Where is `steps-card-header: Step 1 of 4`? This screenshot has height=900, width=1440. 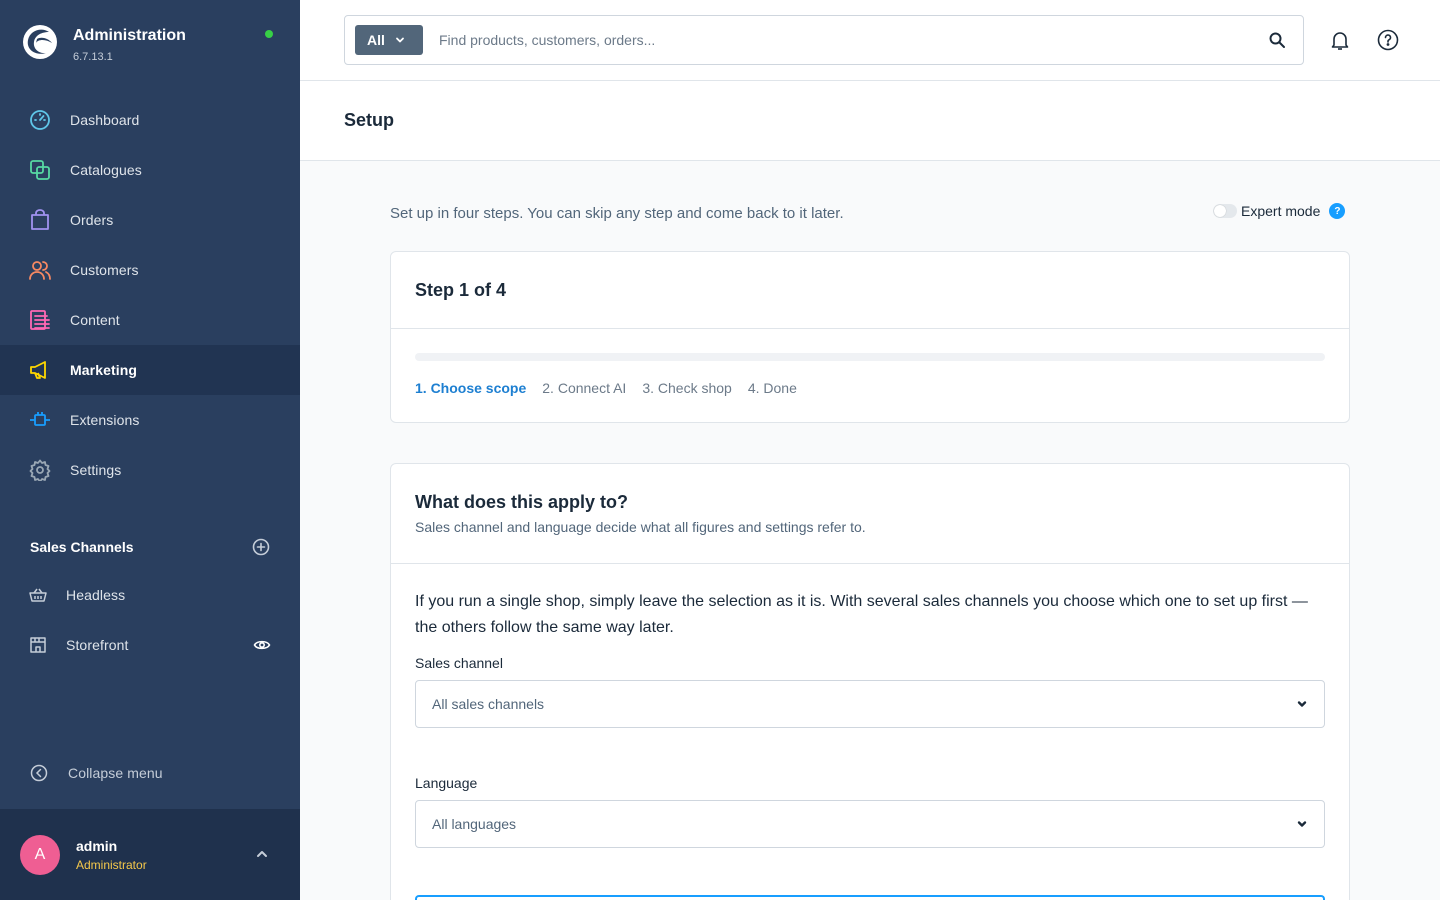 steps-card-header: Step 1 of 4 is located at coordinates (870, 290).